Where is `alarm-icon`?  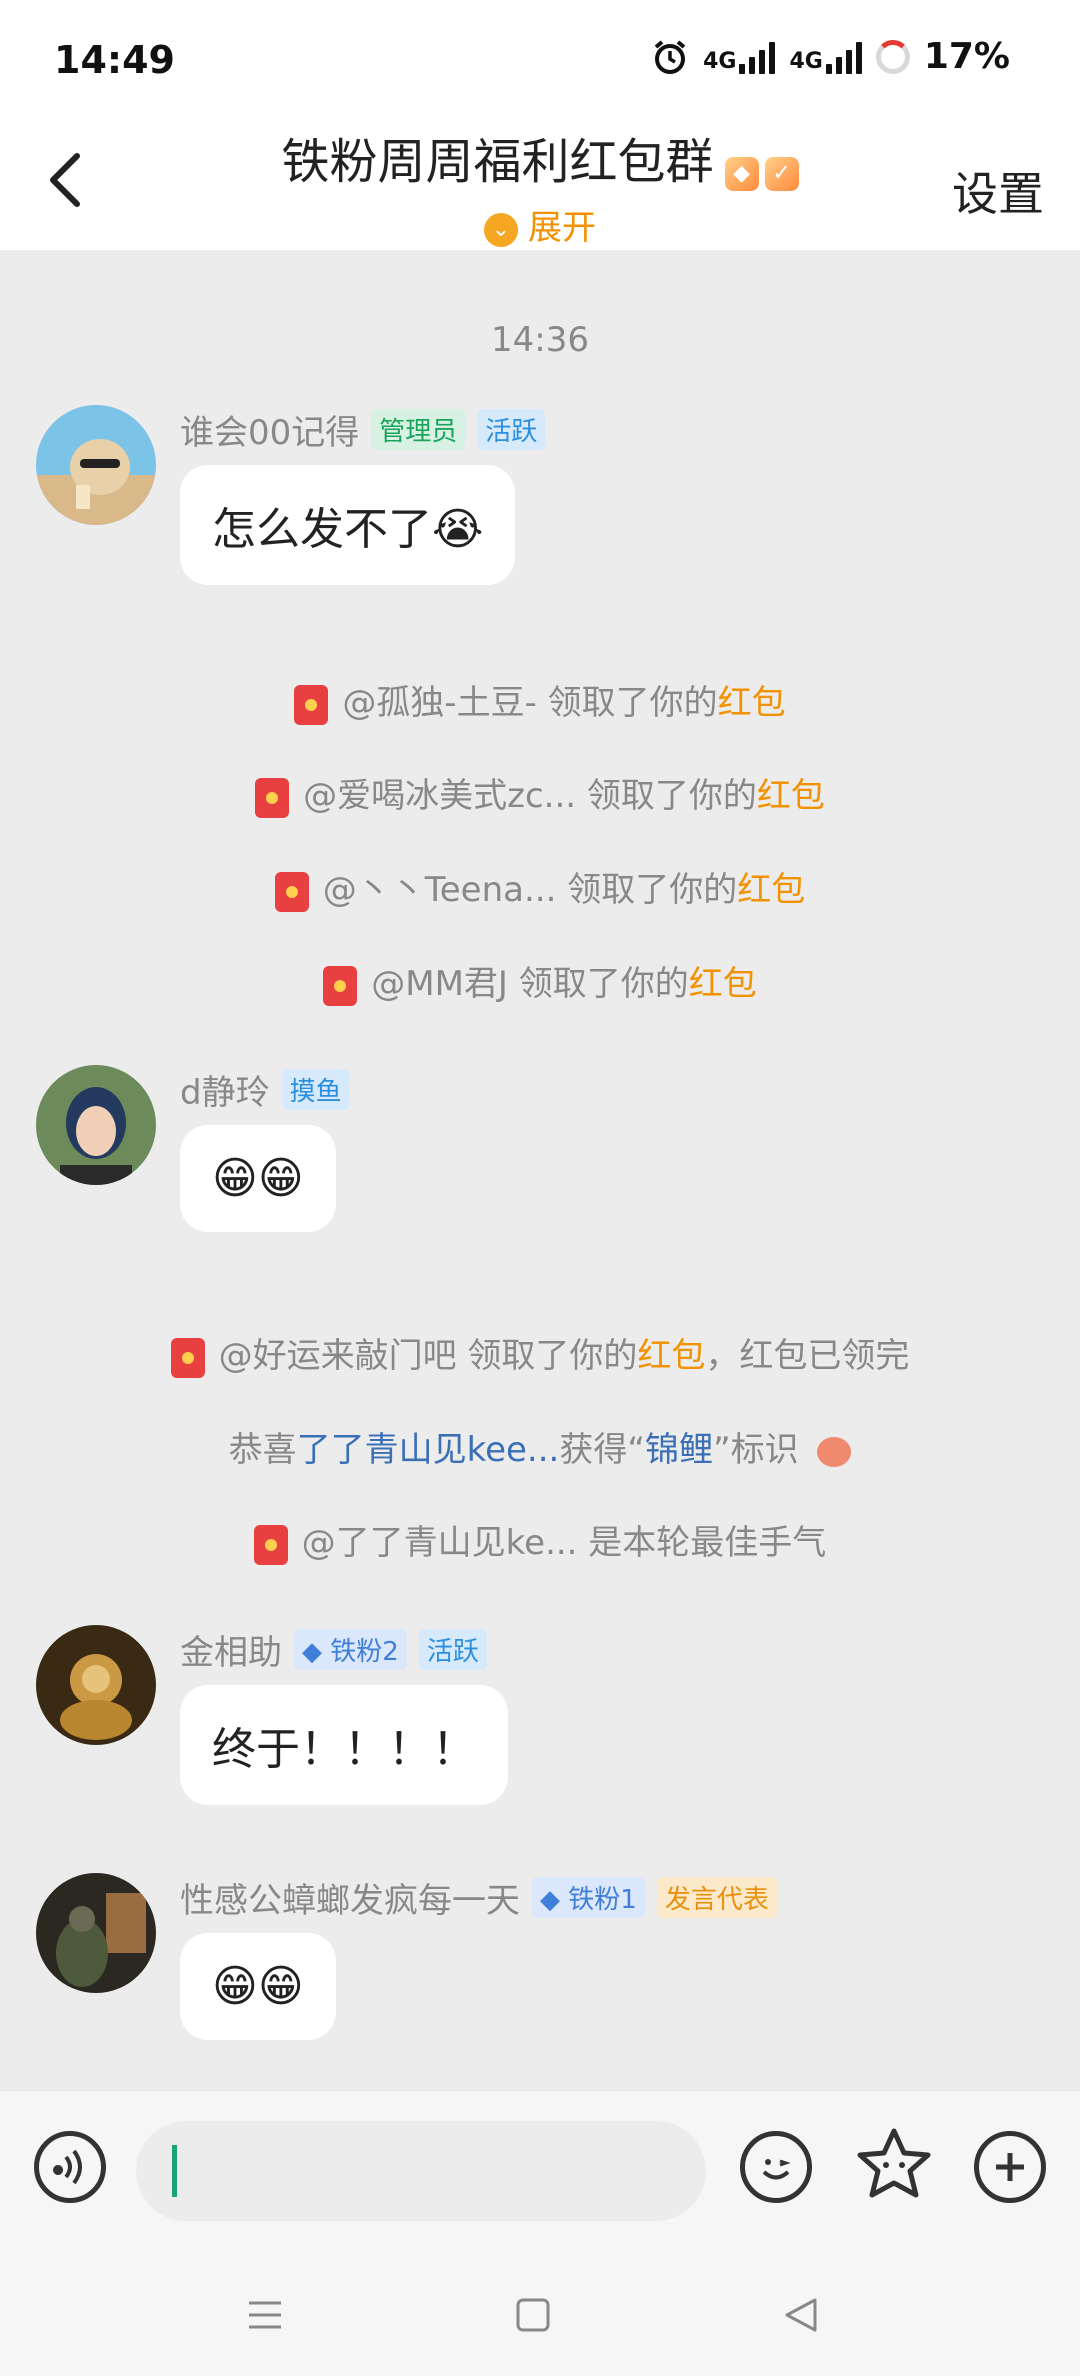
alarm-icon is located at coordinates (670, 56).